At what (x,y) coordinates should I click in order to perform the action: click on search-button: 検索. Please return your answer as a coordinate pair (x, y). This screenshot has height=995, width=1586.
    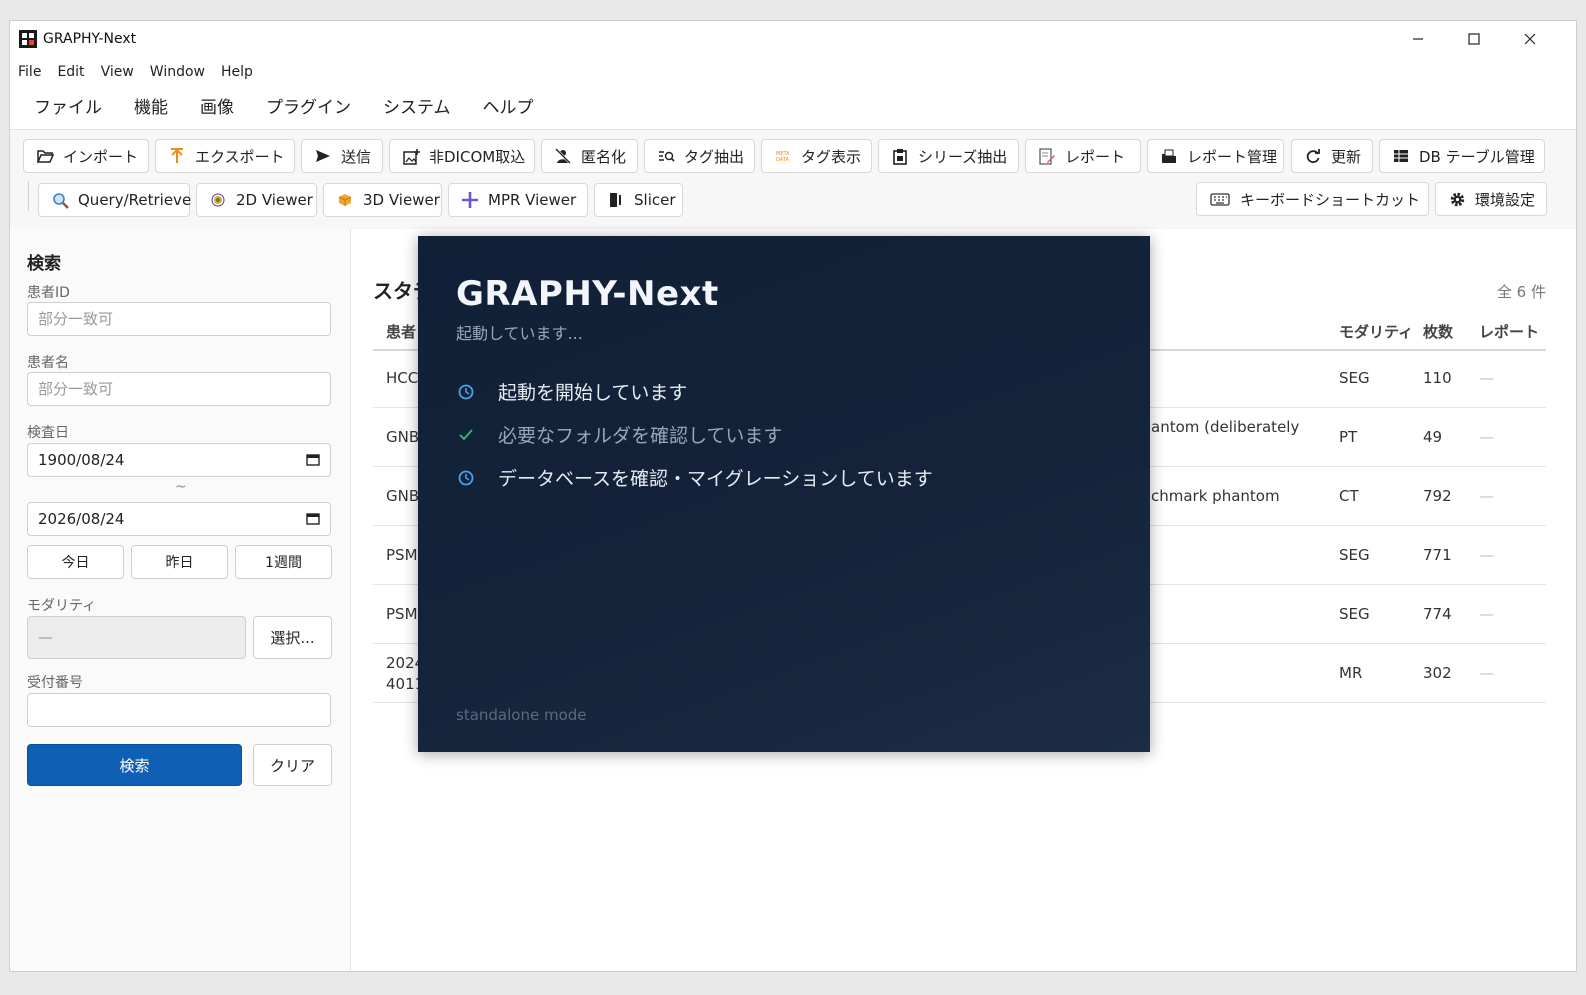
    Looking at the image, I should click on (134, 765).